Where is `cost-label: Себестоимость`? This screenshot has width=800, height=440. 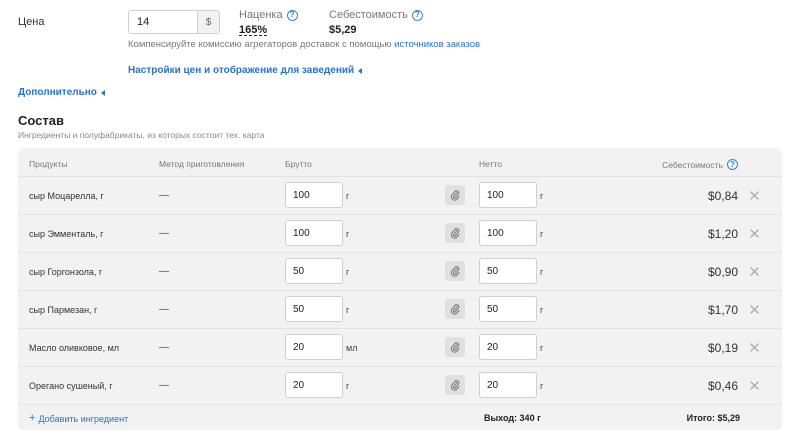
cost-label: Себестоимость is located at coordinates (368, 15).